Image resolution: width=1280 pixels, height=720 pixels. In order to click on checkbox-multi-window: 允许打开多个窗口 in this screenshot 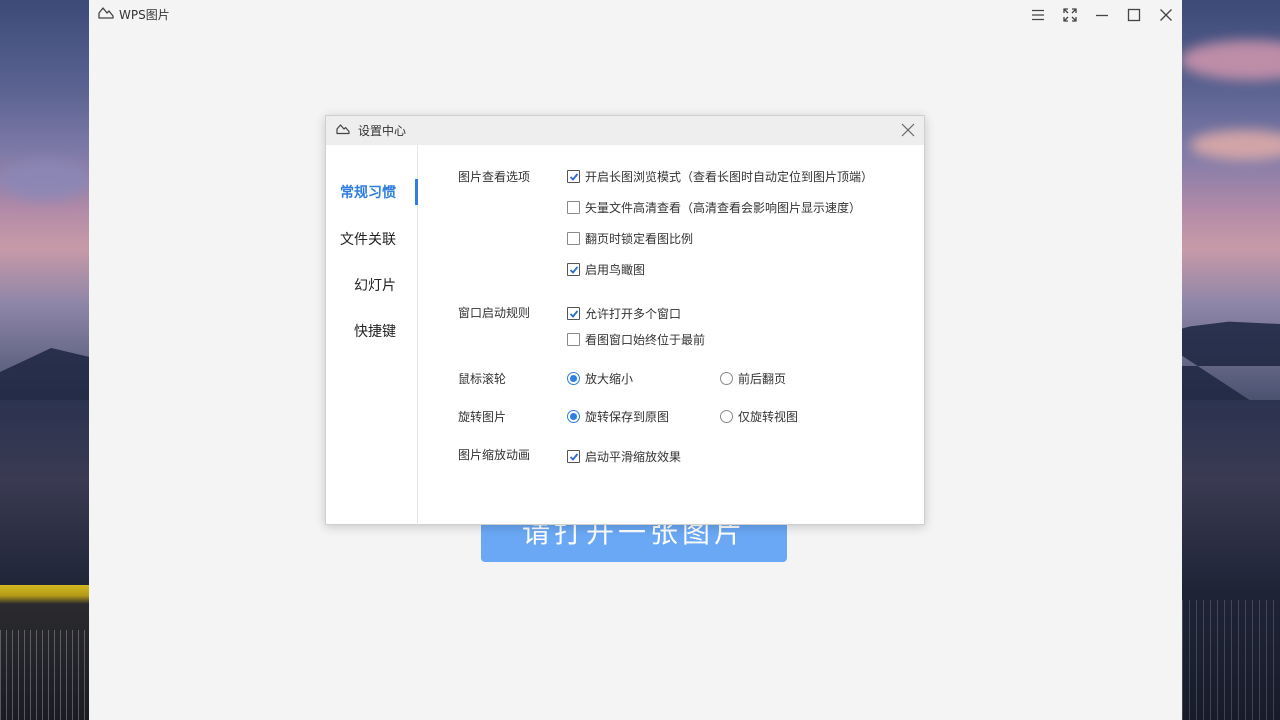, I will do `click(624, 313)`.